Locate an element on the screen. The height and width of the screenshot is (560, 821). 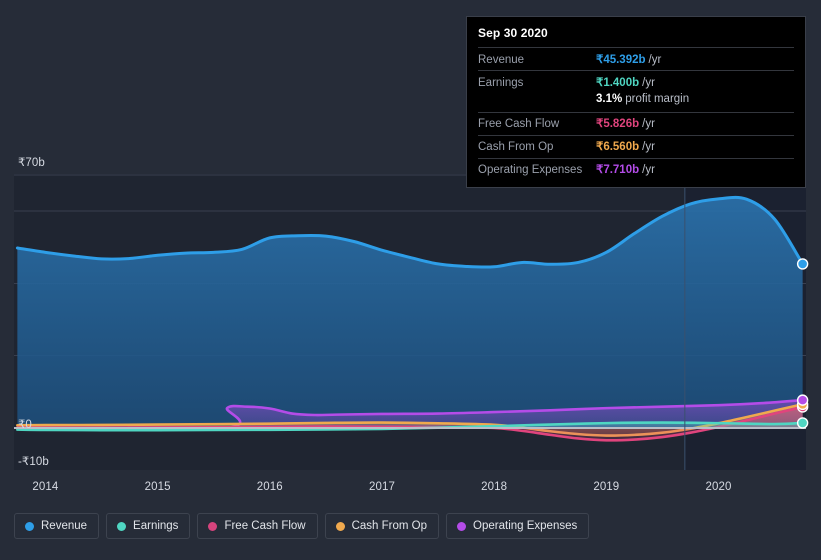
legend-item-operating-expenses: Operating Expenses is located at coordinates (518, 526).